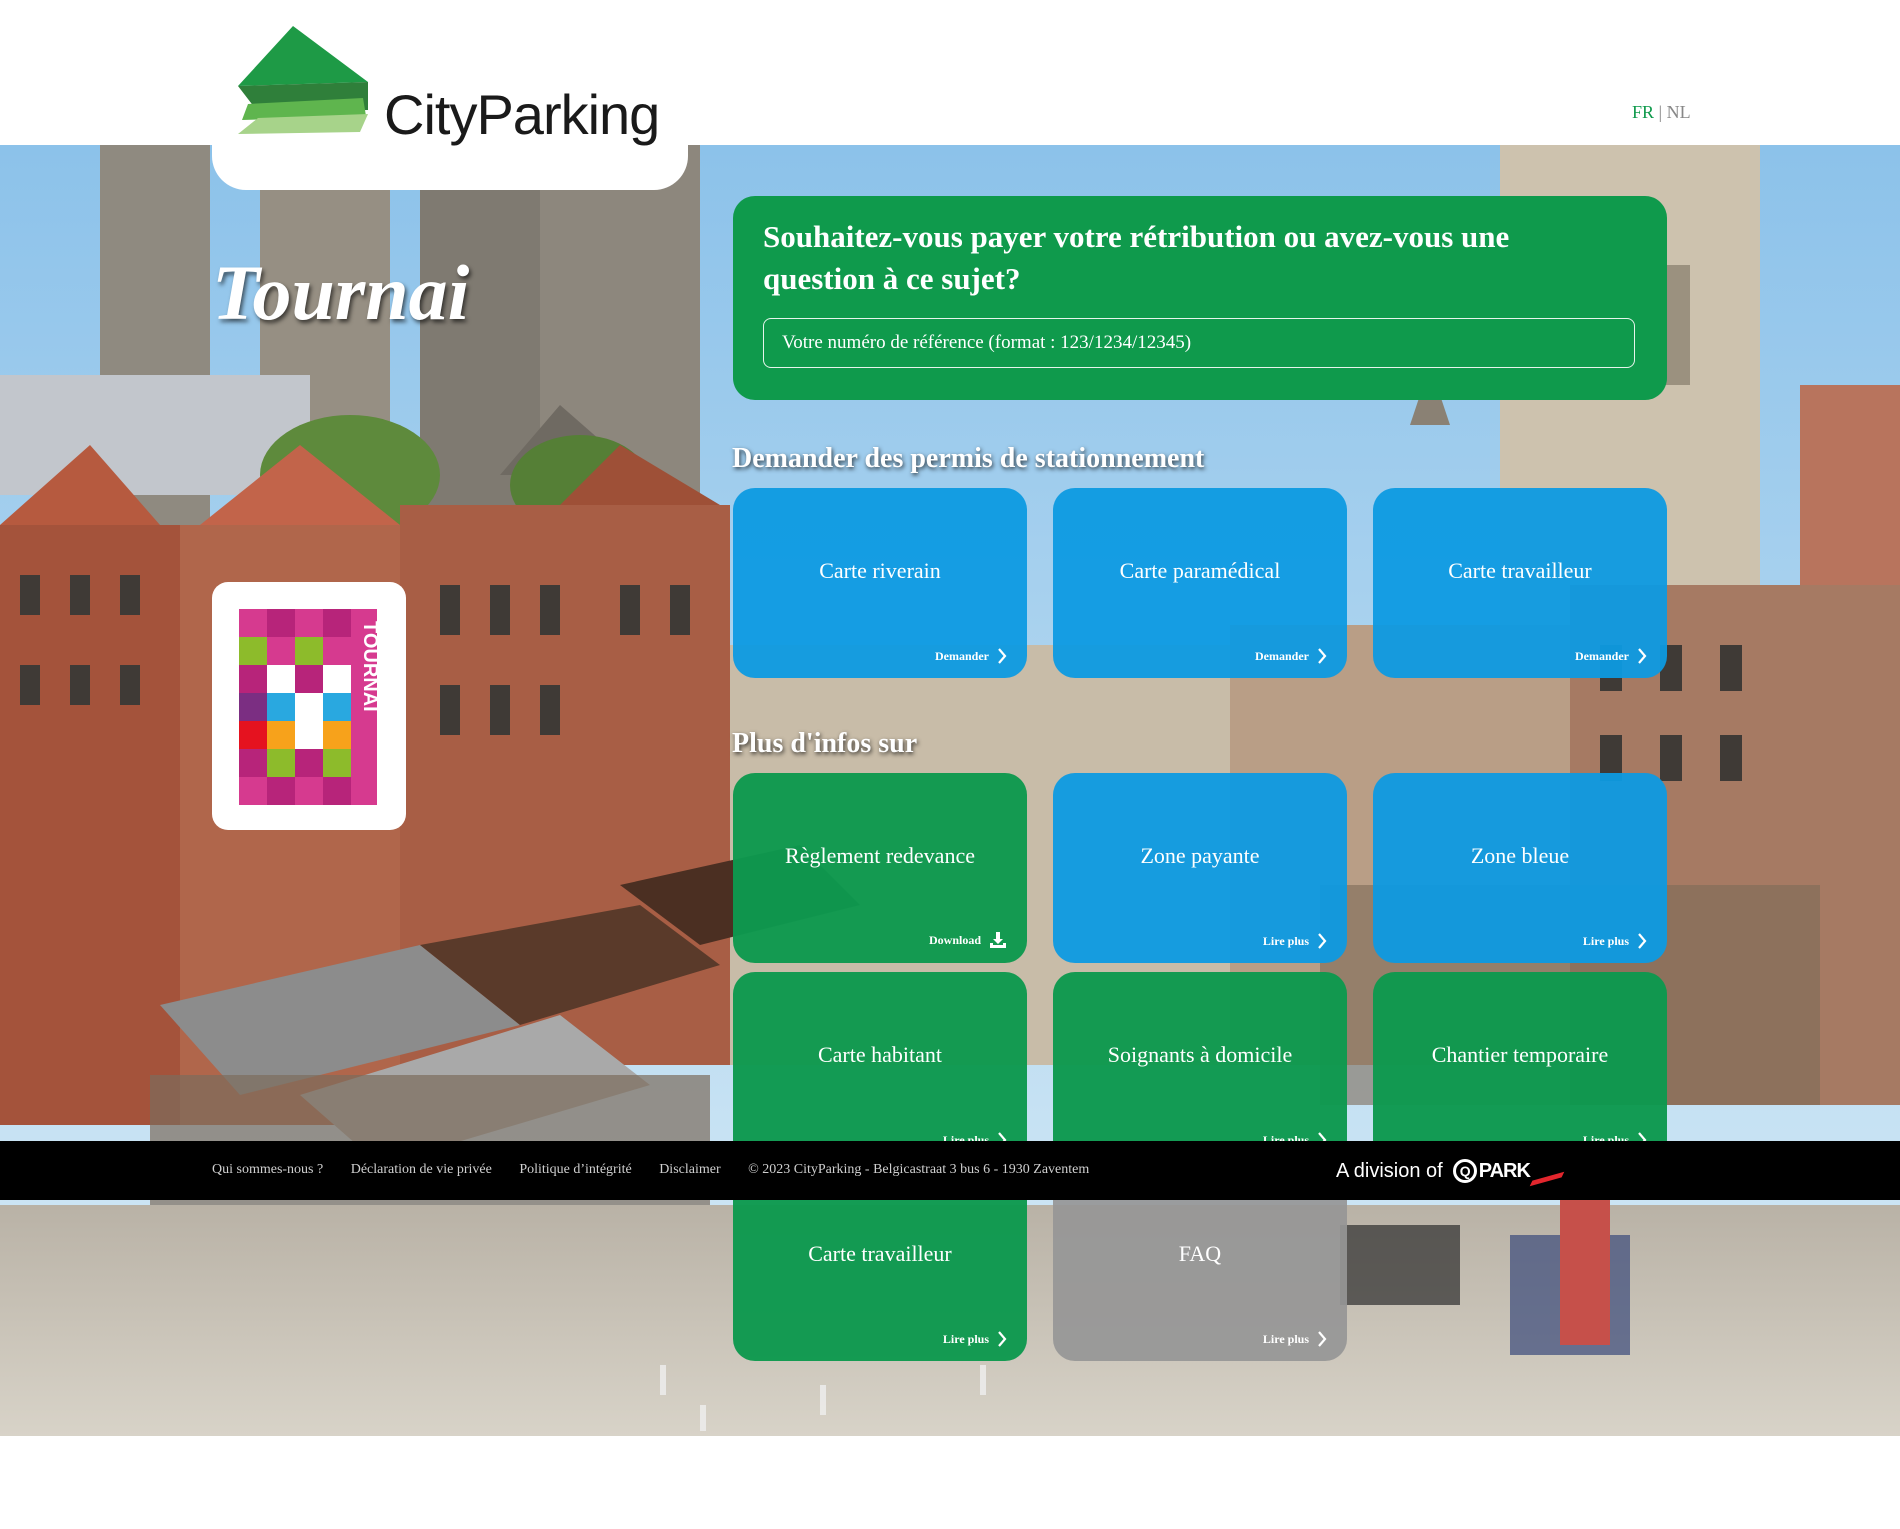 Image resolution: width=1900 pixels, height=1529 pixels. I want to click on tile-soignants-a-domicile: Soignants à domicile Lire plus, so click(1200, 1067).